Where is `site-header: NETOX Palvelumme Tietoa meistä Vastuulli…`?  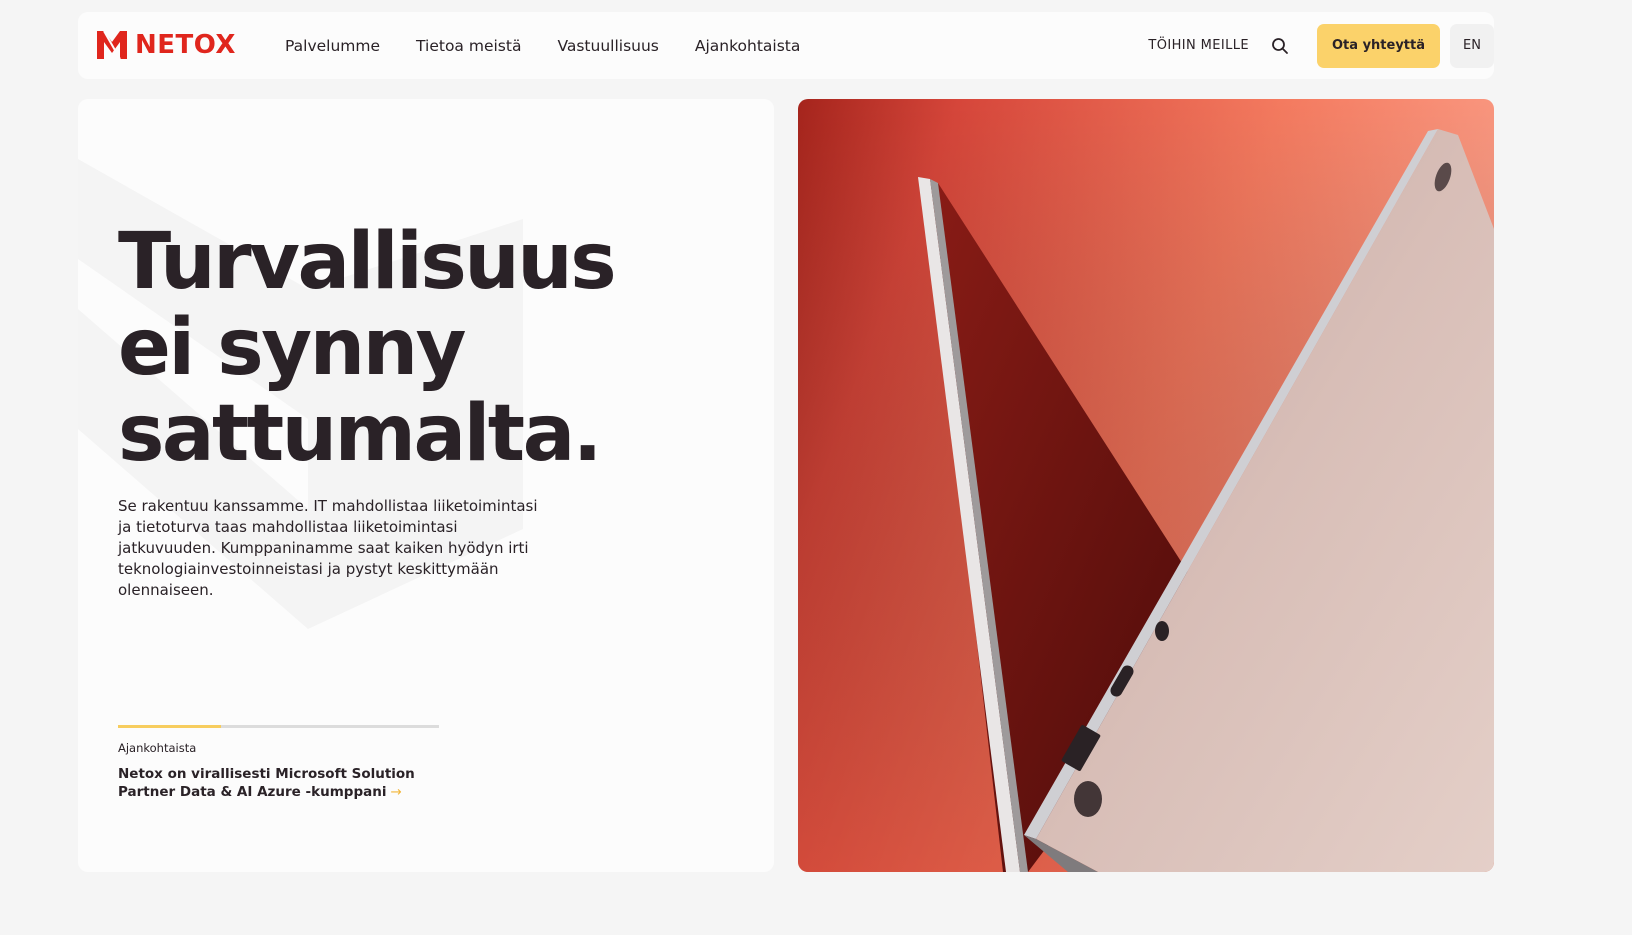 site-header: NETOX Palvelumme Tietoa meistä Vastuulli… is located at coordinates (786, 45).